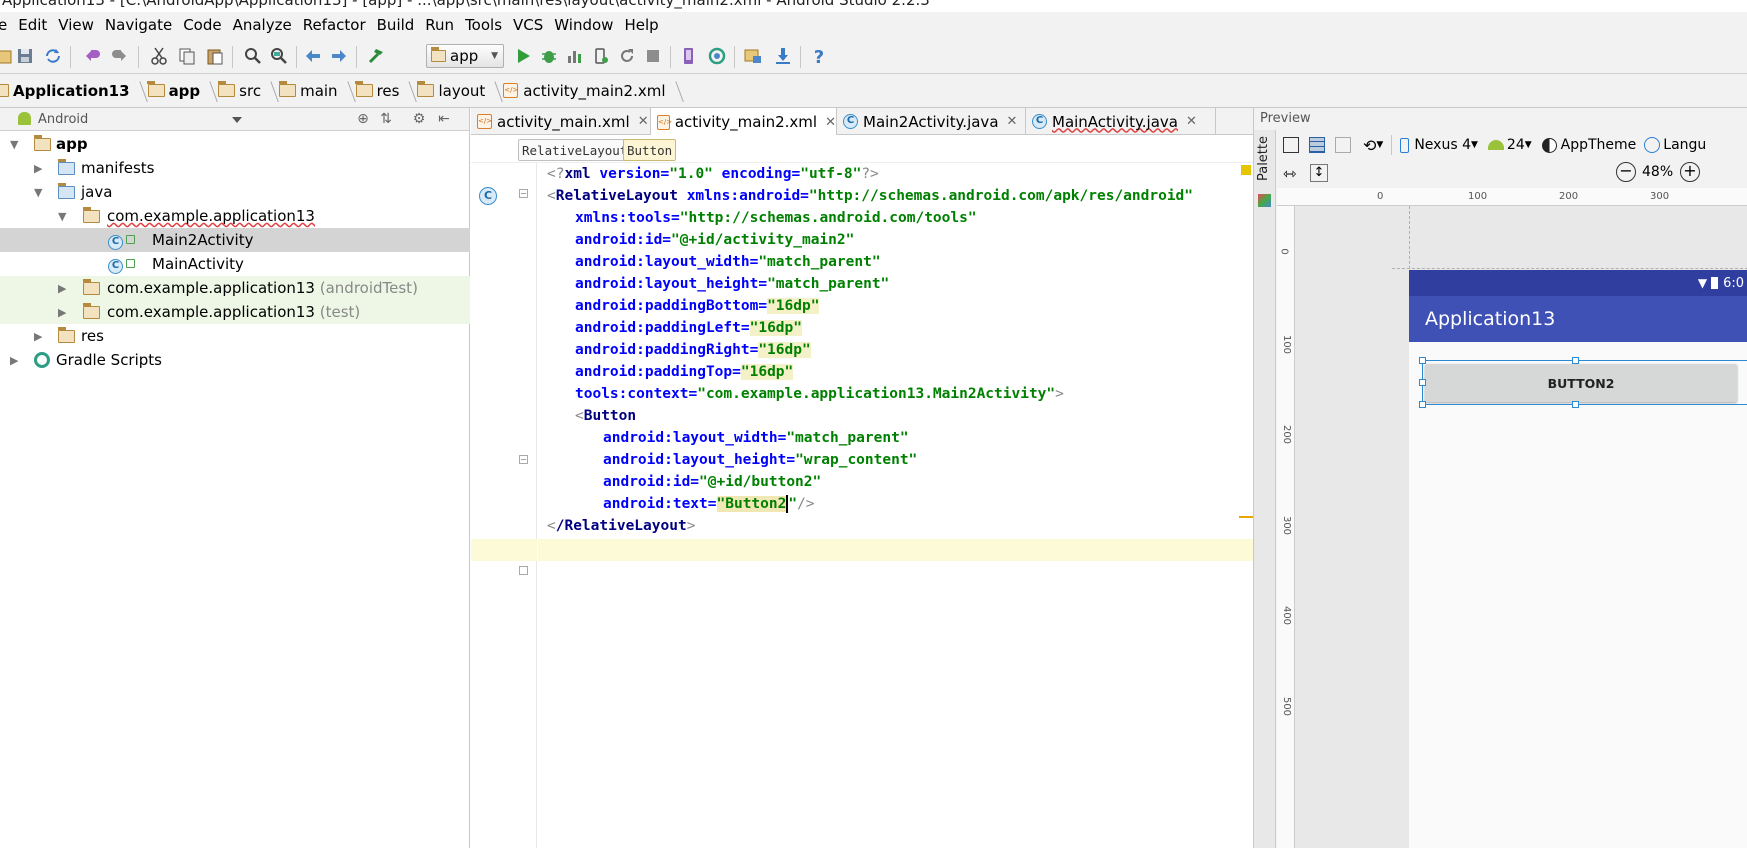  I want to click on tag-path-button: Button, so click(650, 150).